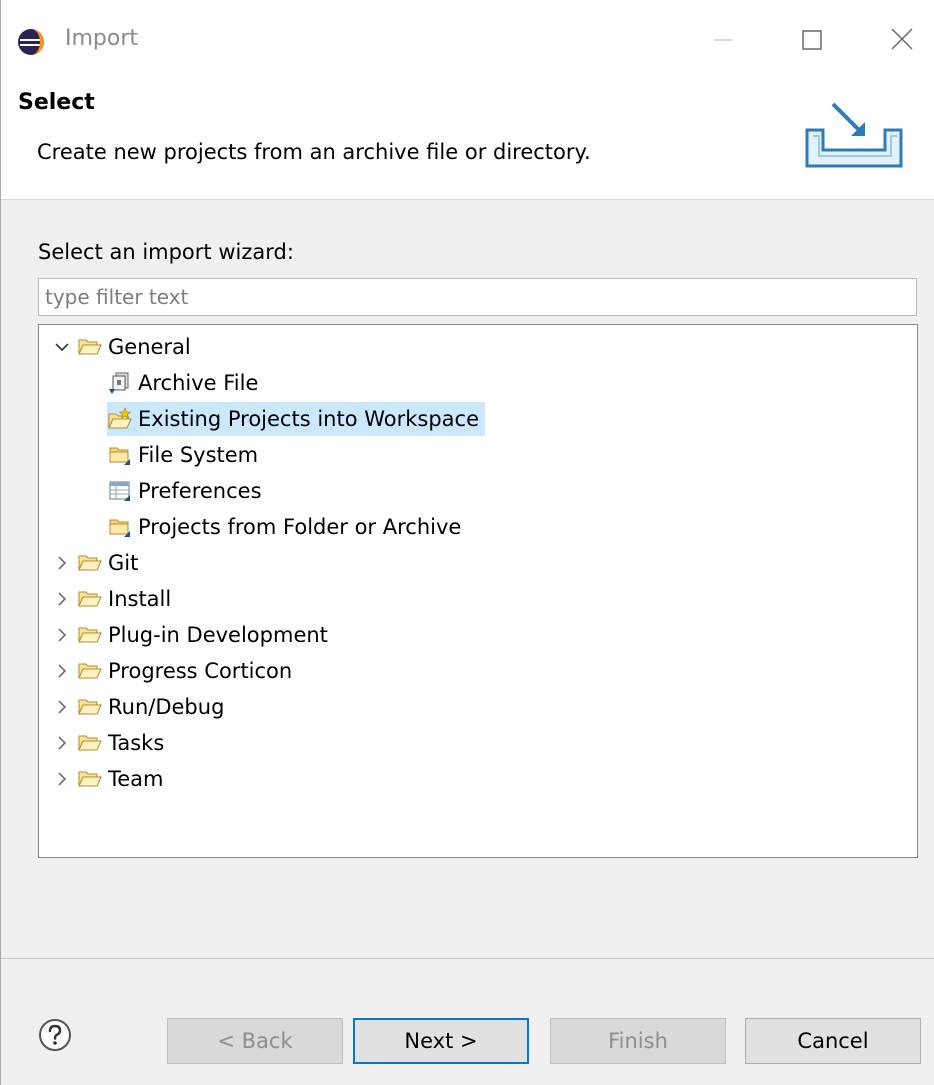 The image size is (934, 1085). Describe the element at coordinates (123, 563) in the screenshot. I see `tree-item-label: Git` at that location.